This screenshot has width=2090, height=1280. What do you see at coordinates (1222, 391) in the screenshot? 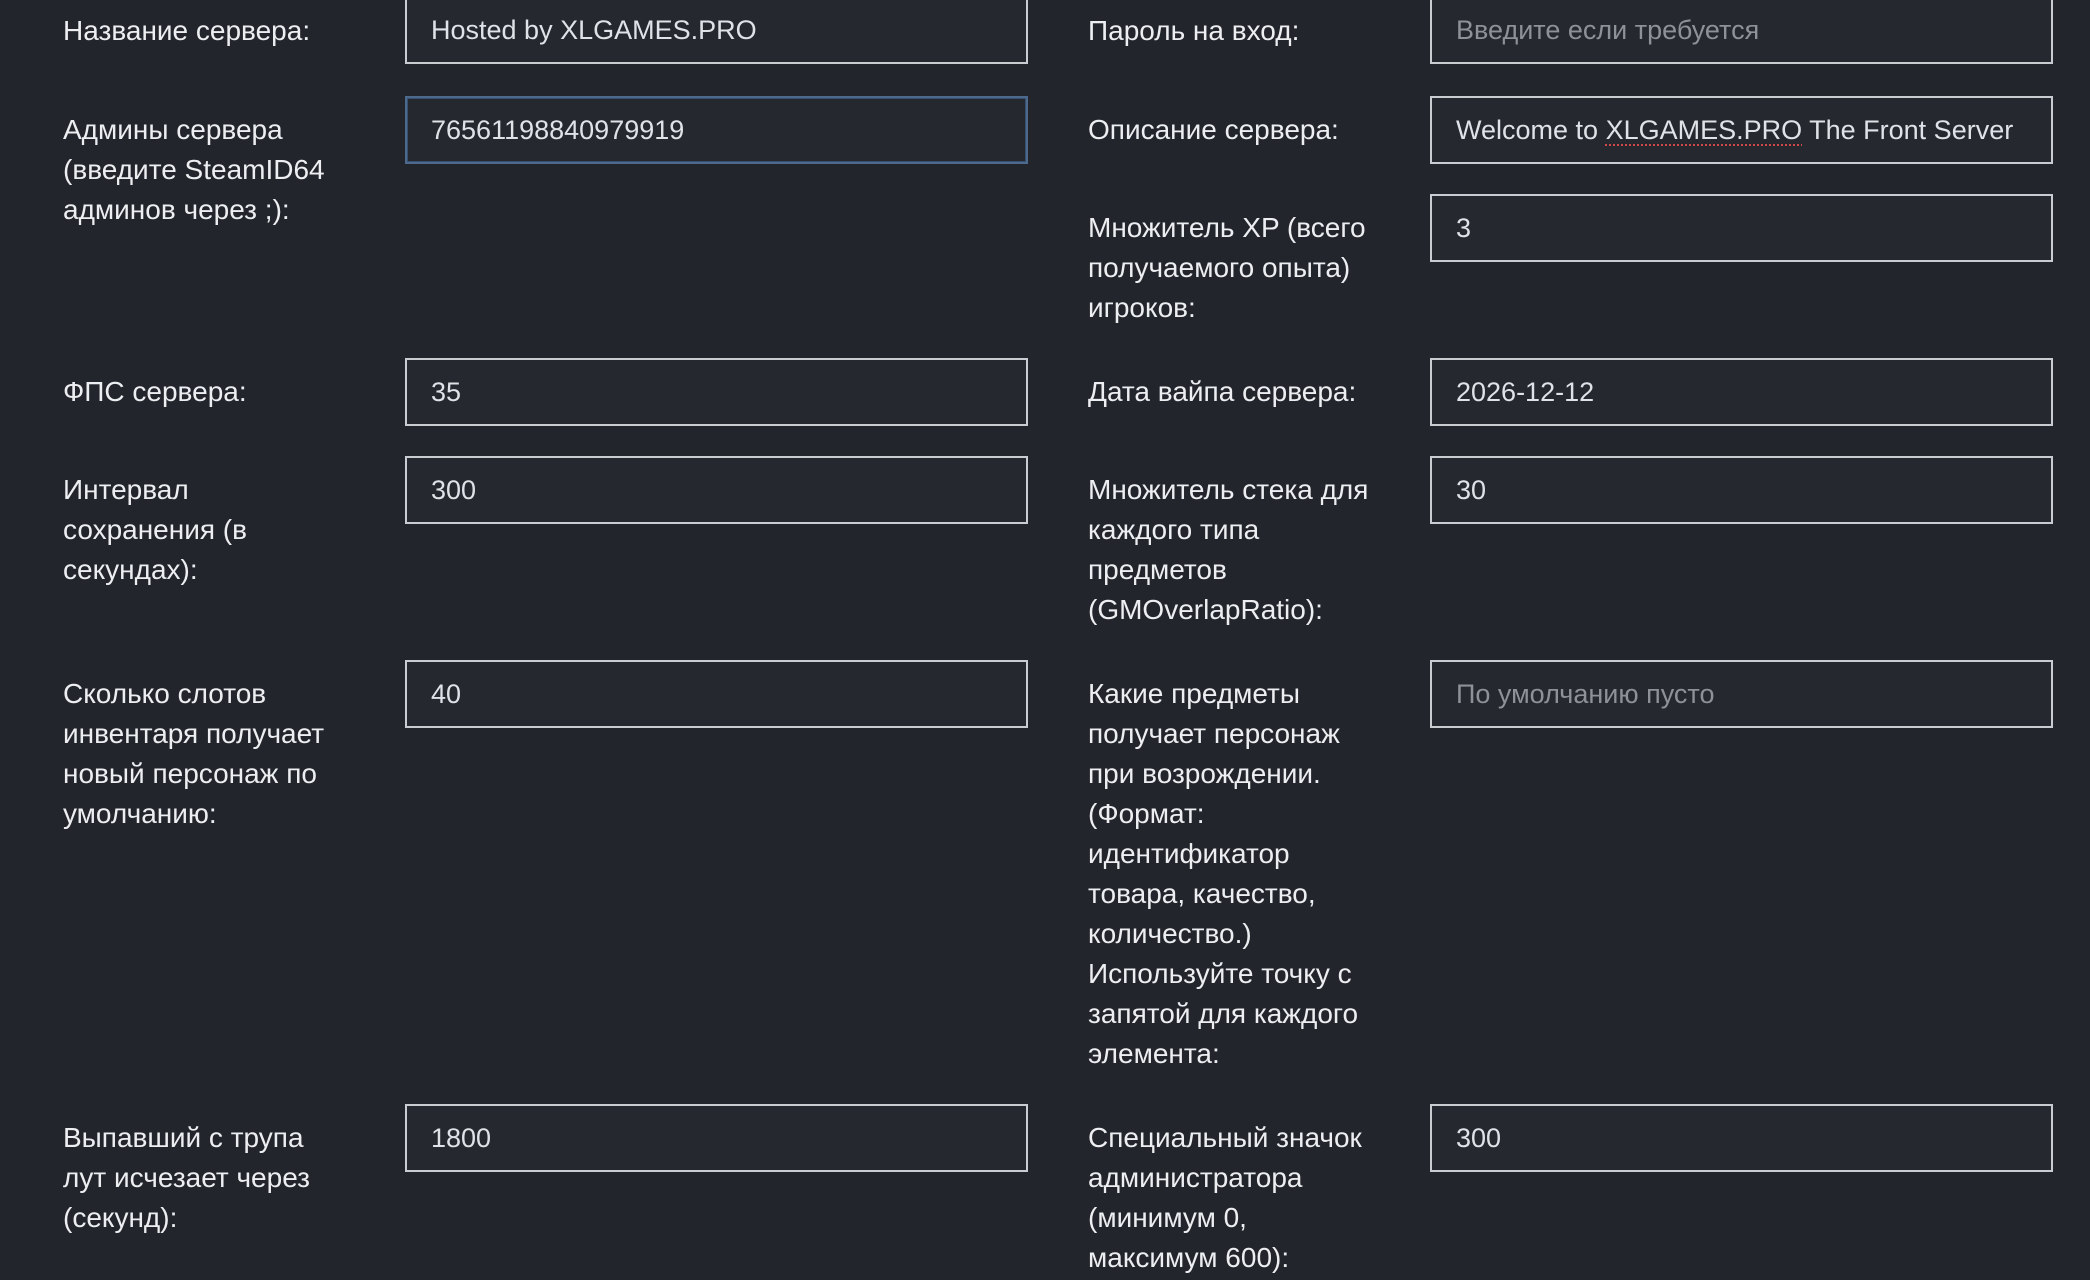
I see `wipe-date-label: Дата вайпа сервера:` at bounding box center [1222, 391].